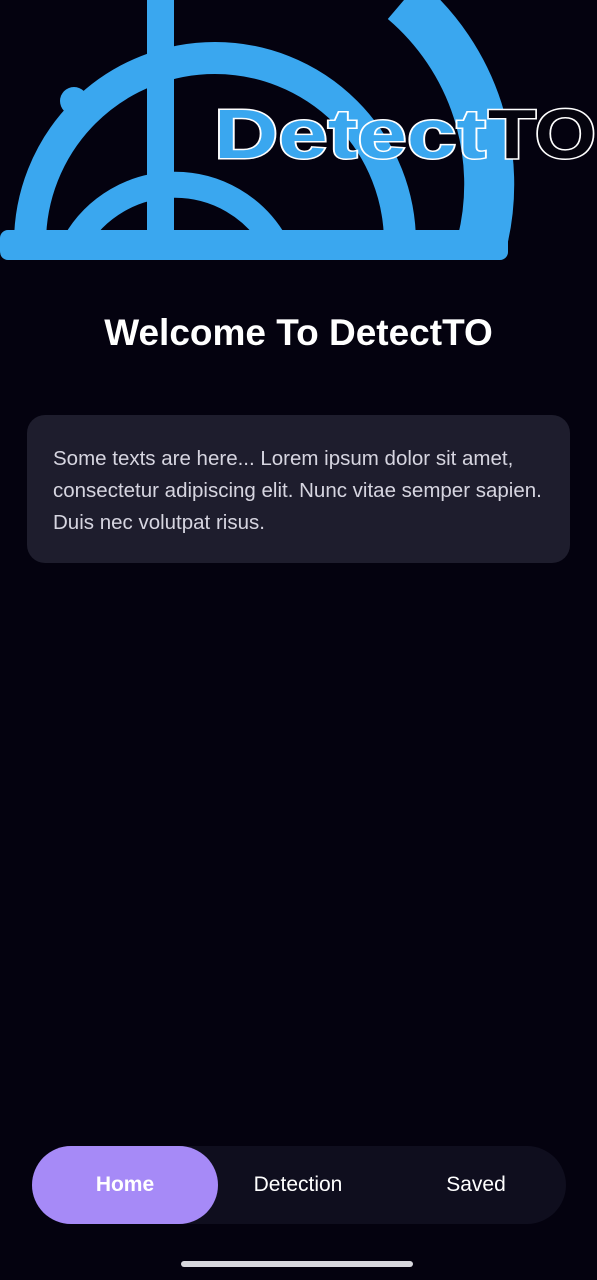  I want to click on brand-text-part1: Detect, so click(350, 134).